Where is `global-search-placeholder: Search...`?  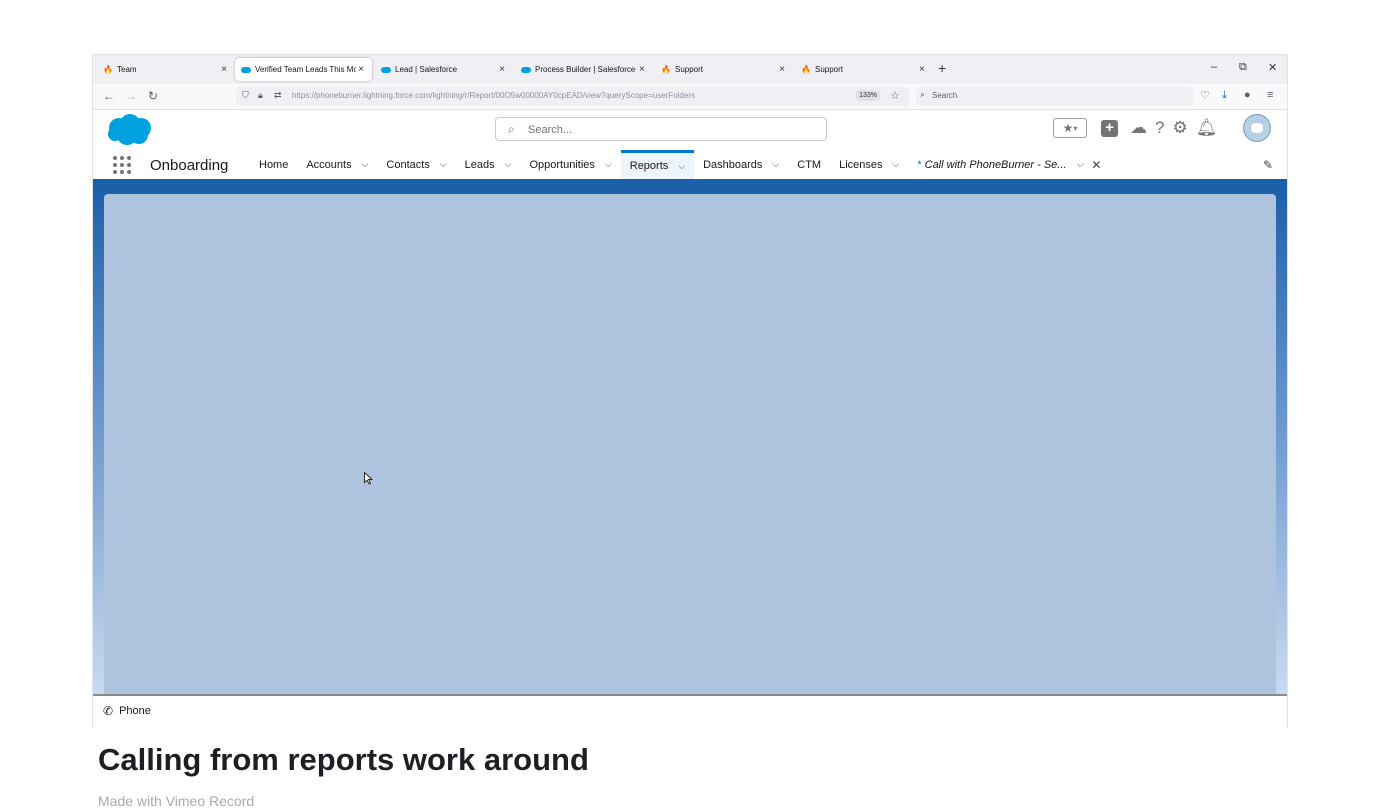
global-search-placeholder: Search... is located at coordinates (550, 130).